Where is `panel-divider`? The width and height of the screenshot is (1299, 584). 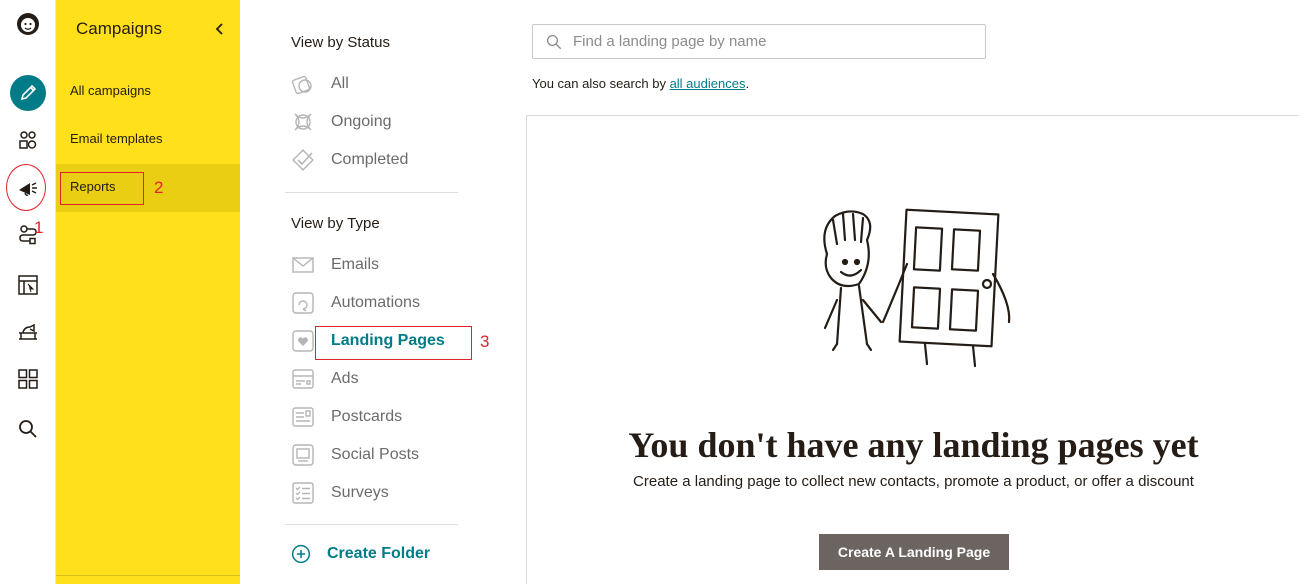 panel-divider is located at coordinates (148, 575).